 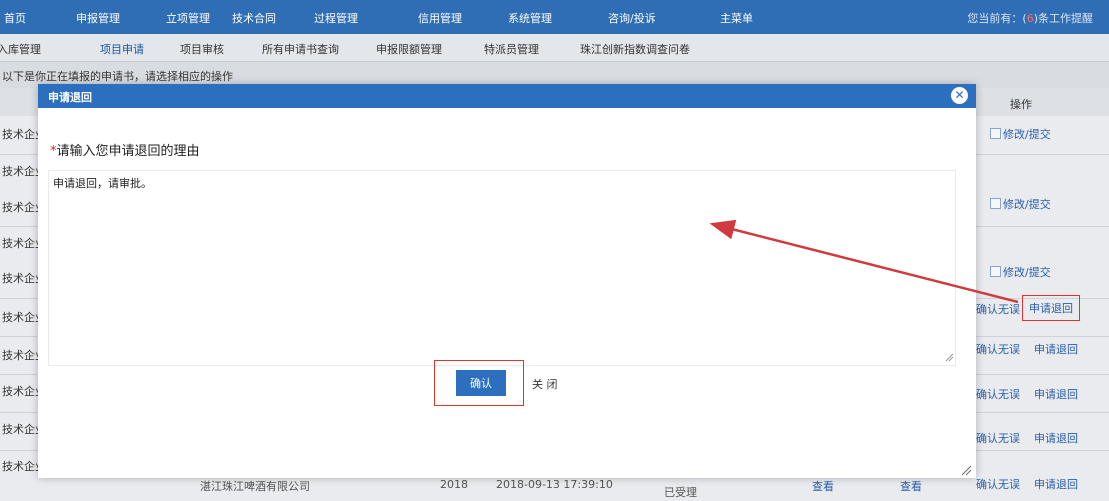 I want to click on annotation-arrow, so click(x=864, y=261).